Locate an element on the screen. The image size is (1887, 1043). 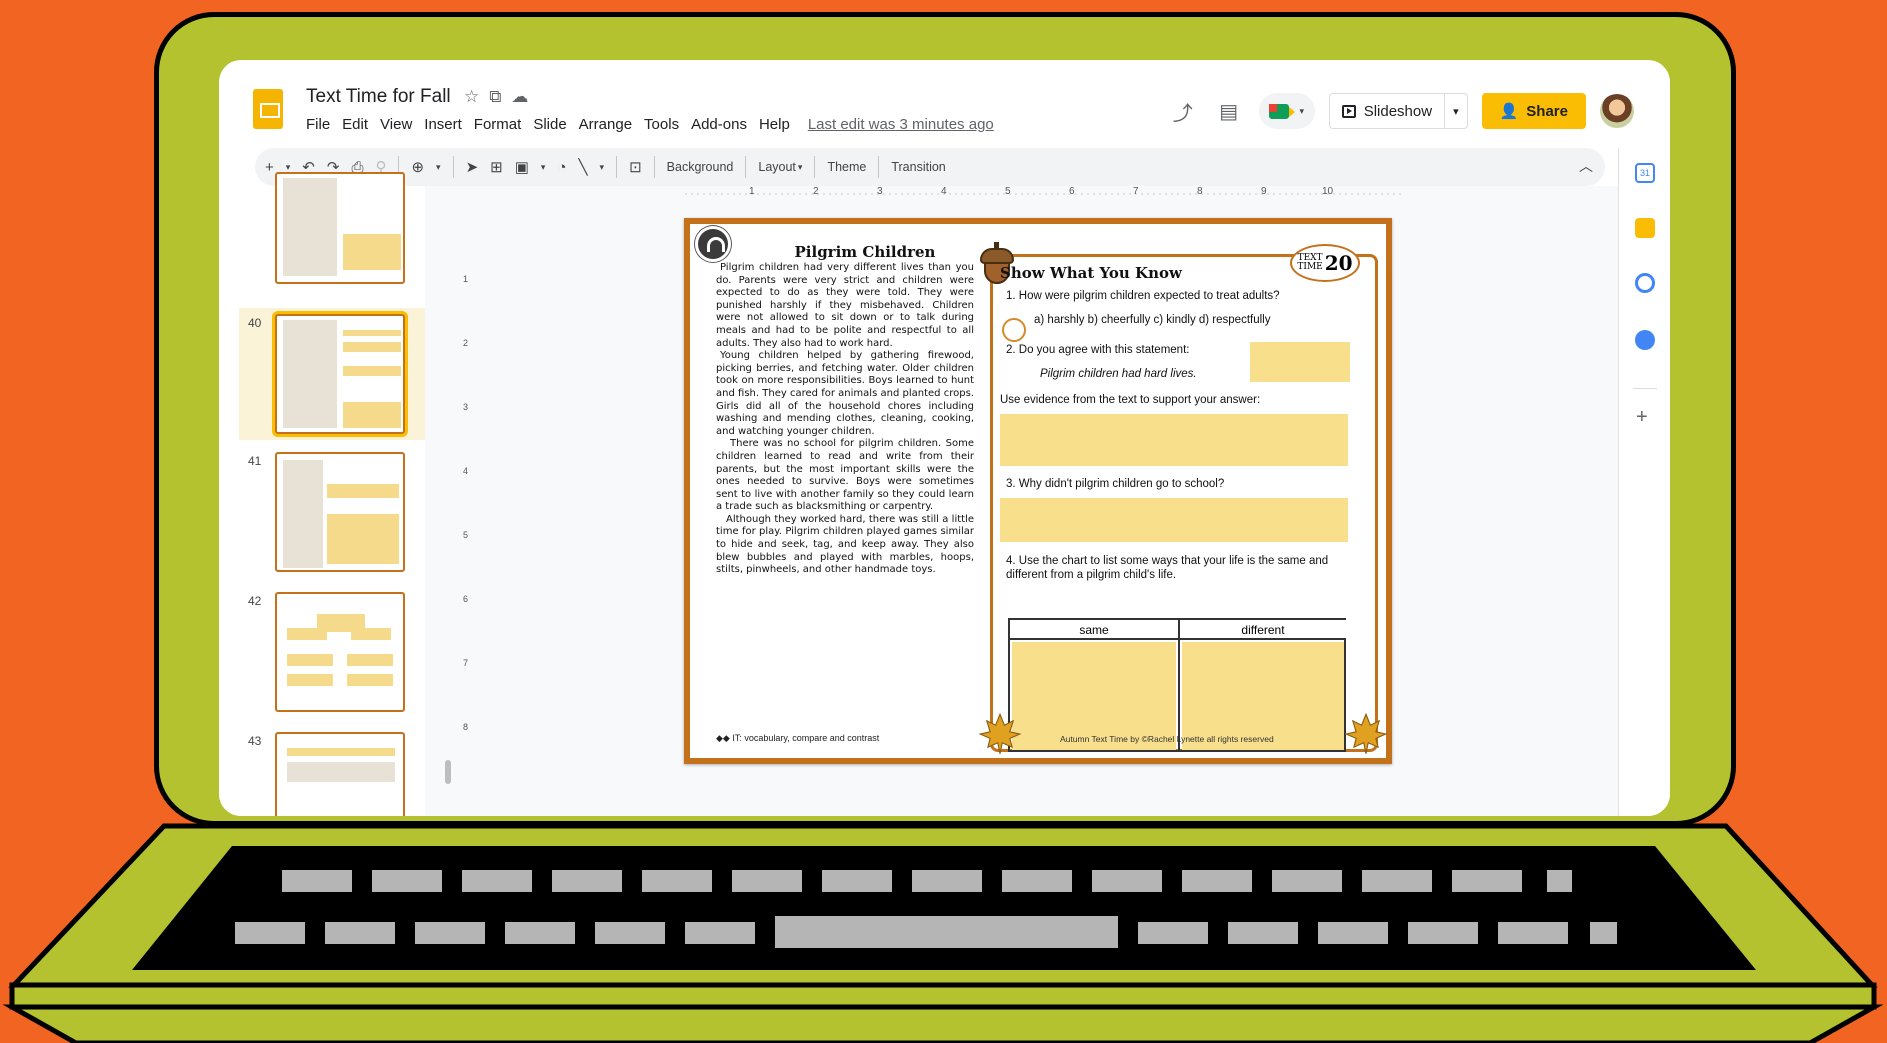
collapse-toolbar-icon: ︿ is located at coordinates (1586, 166).